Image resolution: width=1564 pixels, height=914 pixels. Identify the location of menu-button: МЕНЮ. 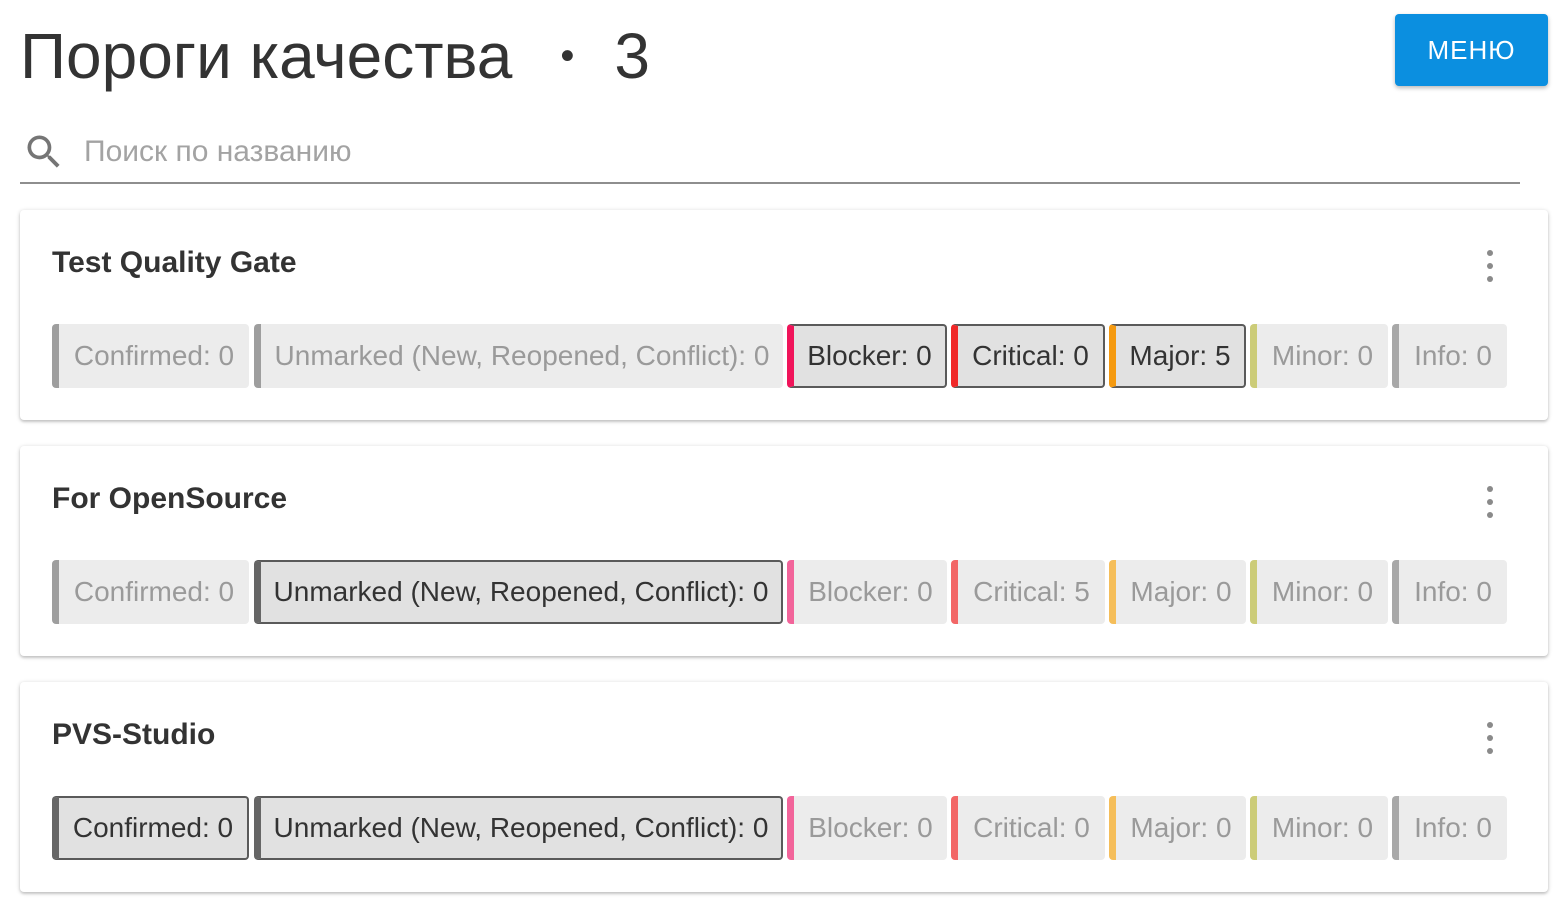
(1471, 50).